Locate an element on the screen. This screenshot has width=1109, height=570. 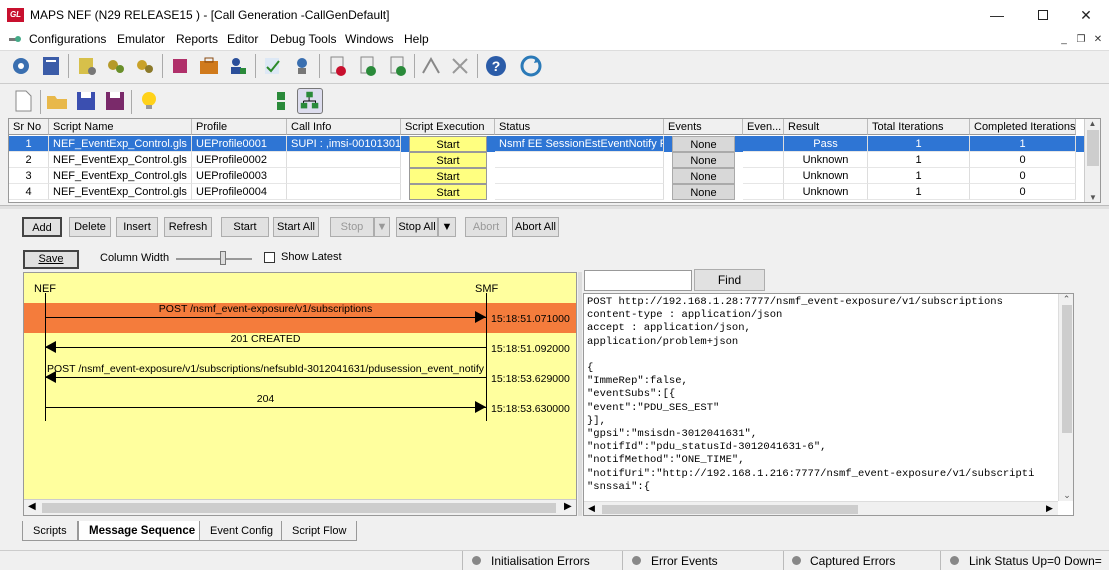
child-close-button: ✕ is located at coordinates (1098, 40).